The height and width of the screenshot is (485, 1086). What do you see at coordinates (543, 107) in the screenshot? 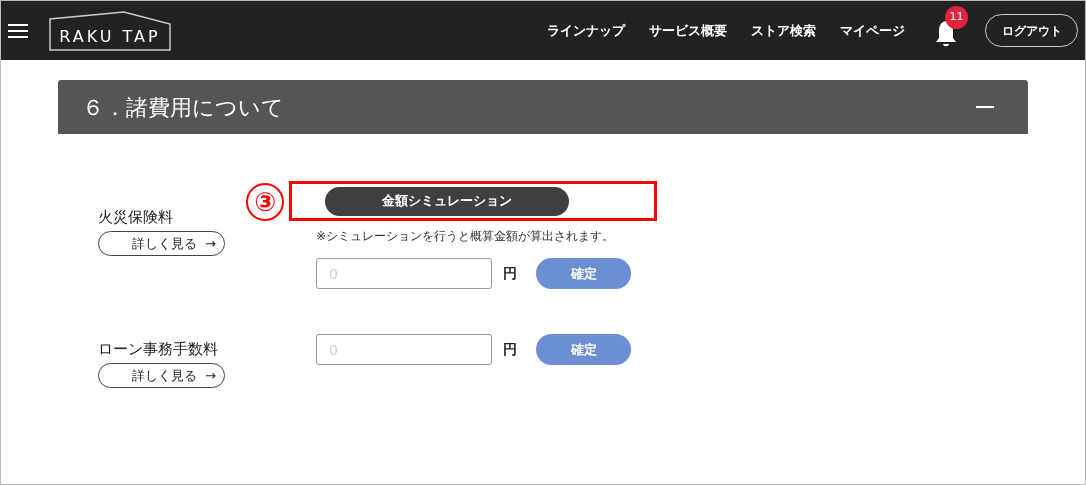
I see `section-header: ６．諸費用について` at bounding box center [543, 107].